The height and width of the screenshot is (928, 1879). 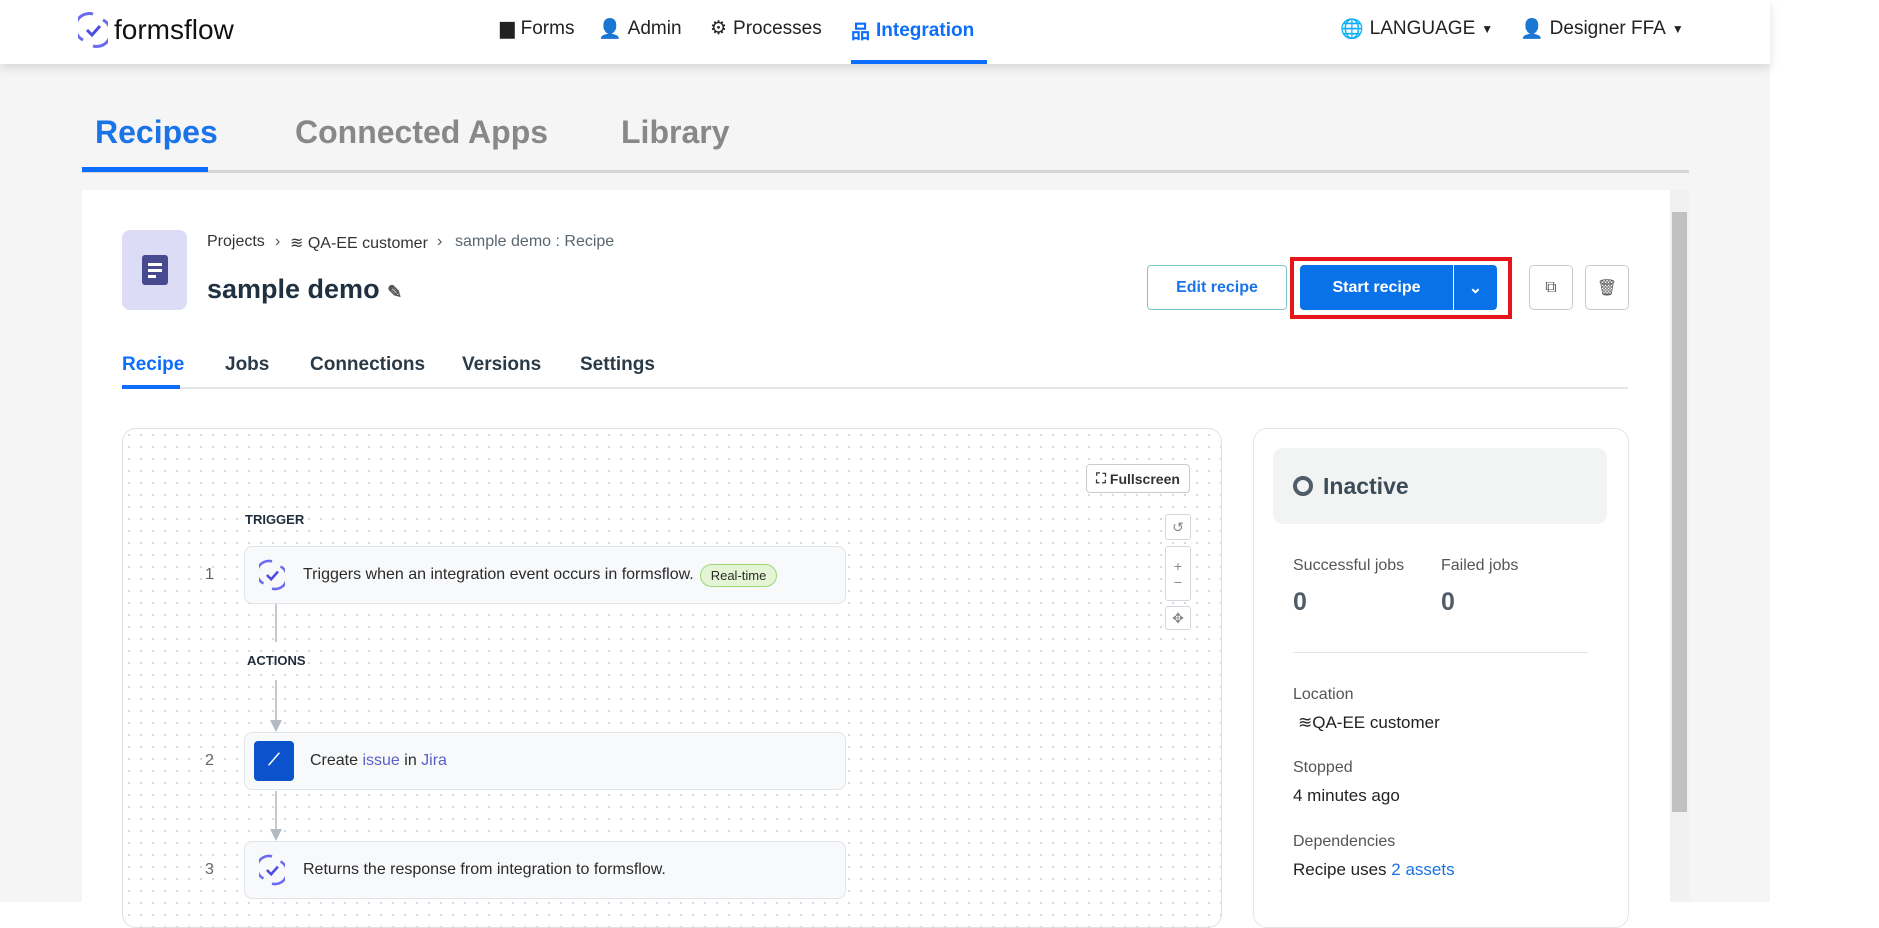 I want to click on subtab-versions: Versions, so click(x=501, y=365).